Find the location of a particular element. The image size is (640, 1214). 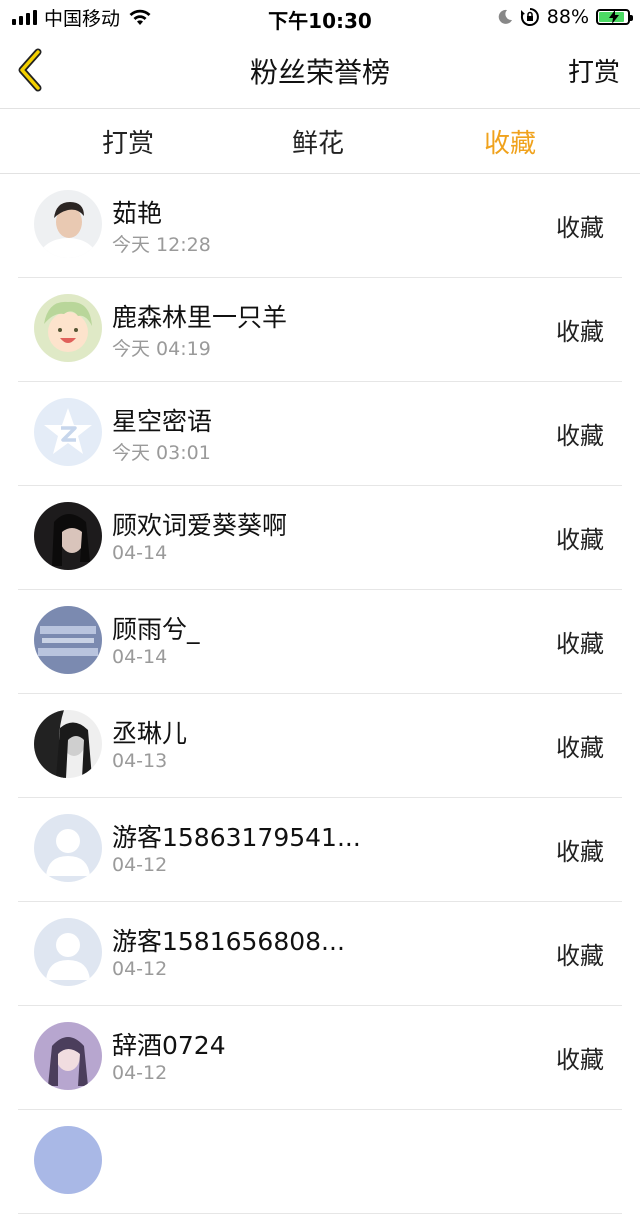

orientation-lock-icon is located at coordinates (529, 17).